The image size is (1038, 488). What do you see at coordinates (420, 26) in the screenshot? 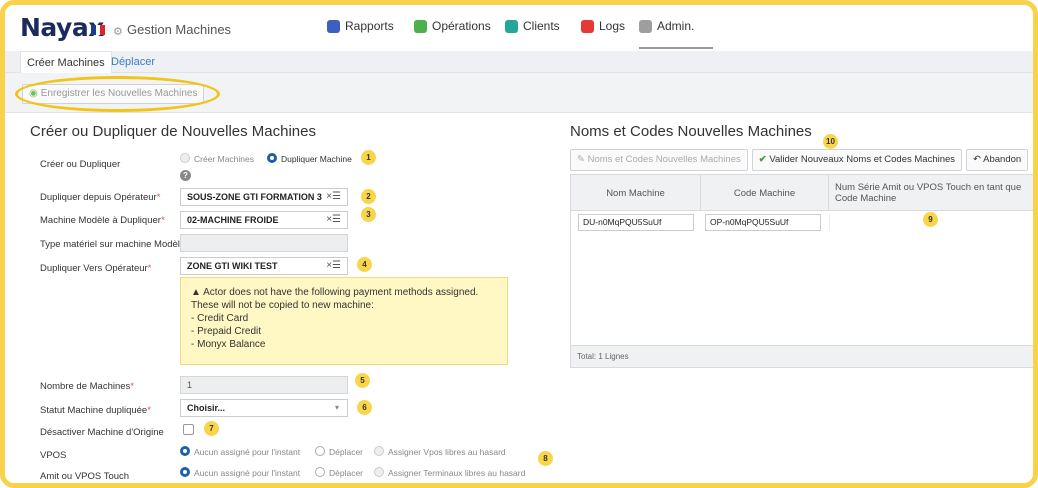
I see `operations-icon` at bounding box center [420, 26].